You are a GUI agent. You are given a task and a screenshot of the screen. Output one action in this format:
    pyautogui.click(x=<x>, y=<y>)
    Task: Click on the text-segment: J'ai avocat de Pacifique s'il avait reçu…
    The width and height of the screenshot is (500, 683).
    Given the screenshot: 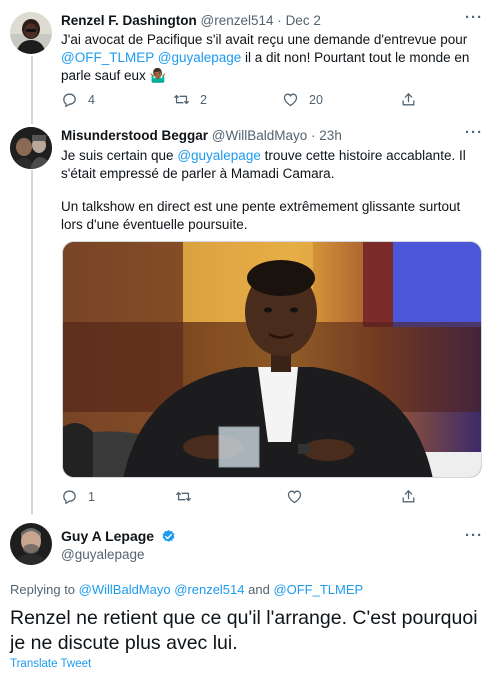 What is the action you would take?
    pyautogui.click(x=264, y=39)
    